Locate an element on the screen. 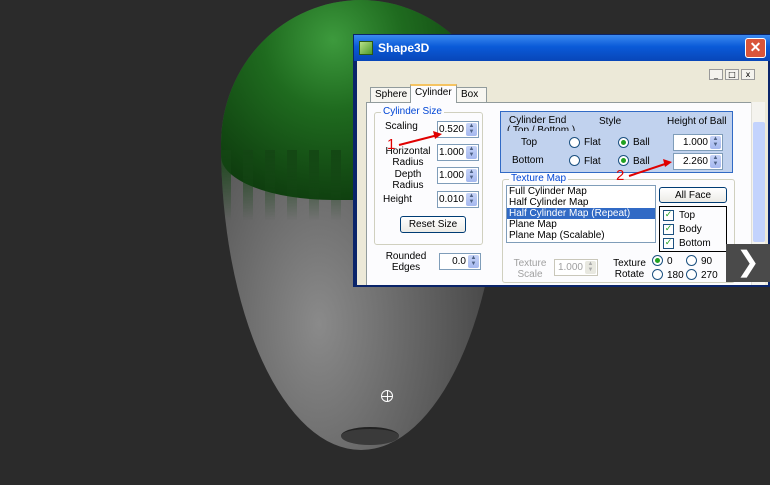 This screenshot has height=485, width=770. rotate-90-label: 90 is located at coordinates (707, 261).